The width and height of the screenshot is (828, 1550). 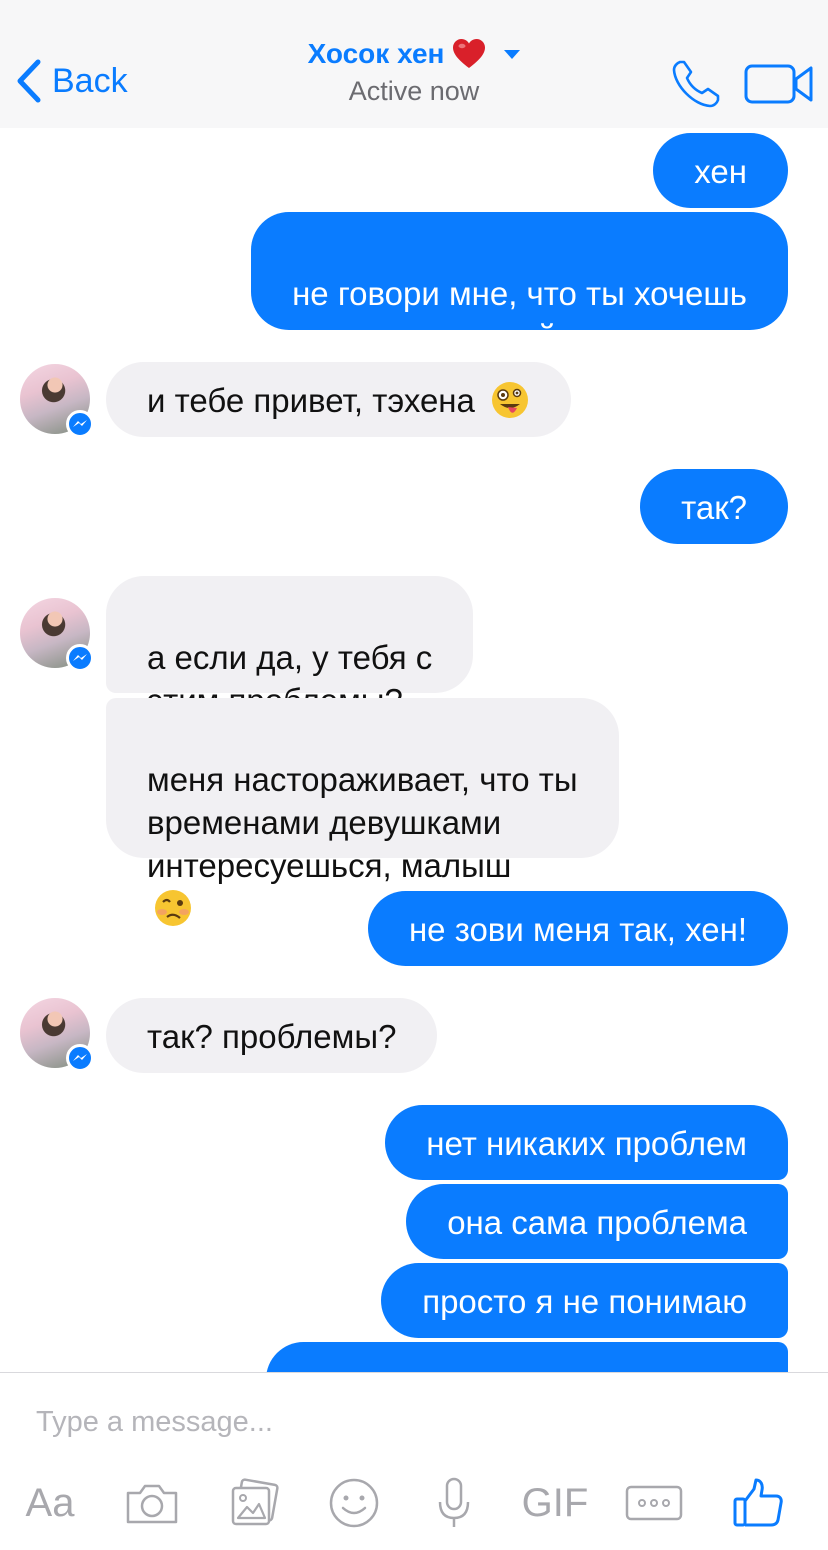 I want to click on zany-face-emoji-icon, so click(x=510, y=400).